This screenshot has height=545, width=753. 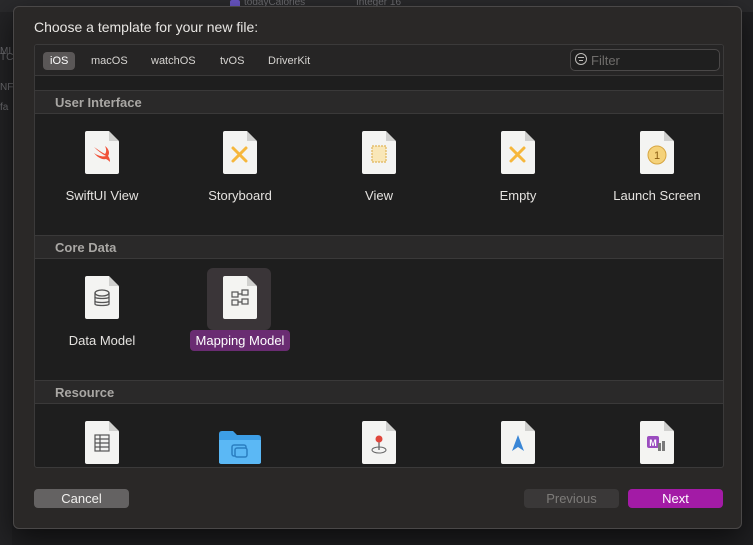 What do you see at coordinates (7, 57) in the screenshot?
I see `background-side-label: TC` at bounding box center [7, 57].